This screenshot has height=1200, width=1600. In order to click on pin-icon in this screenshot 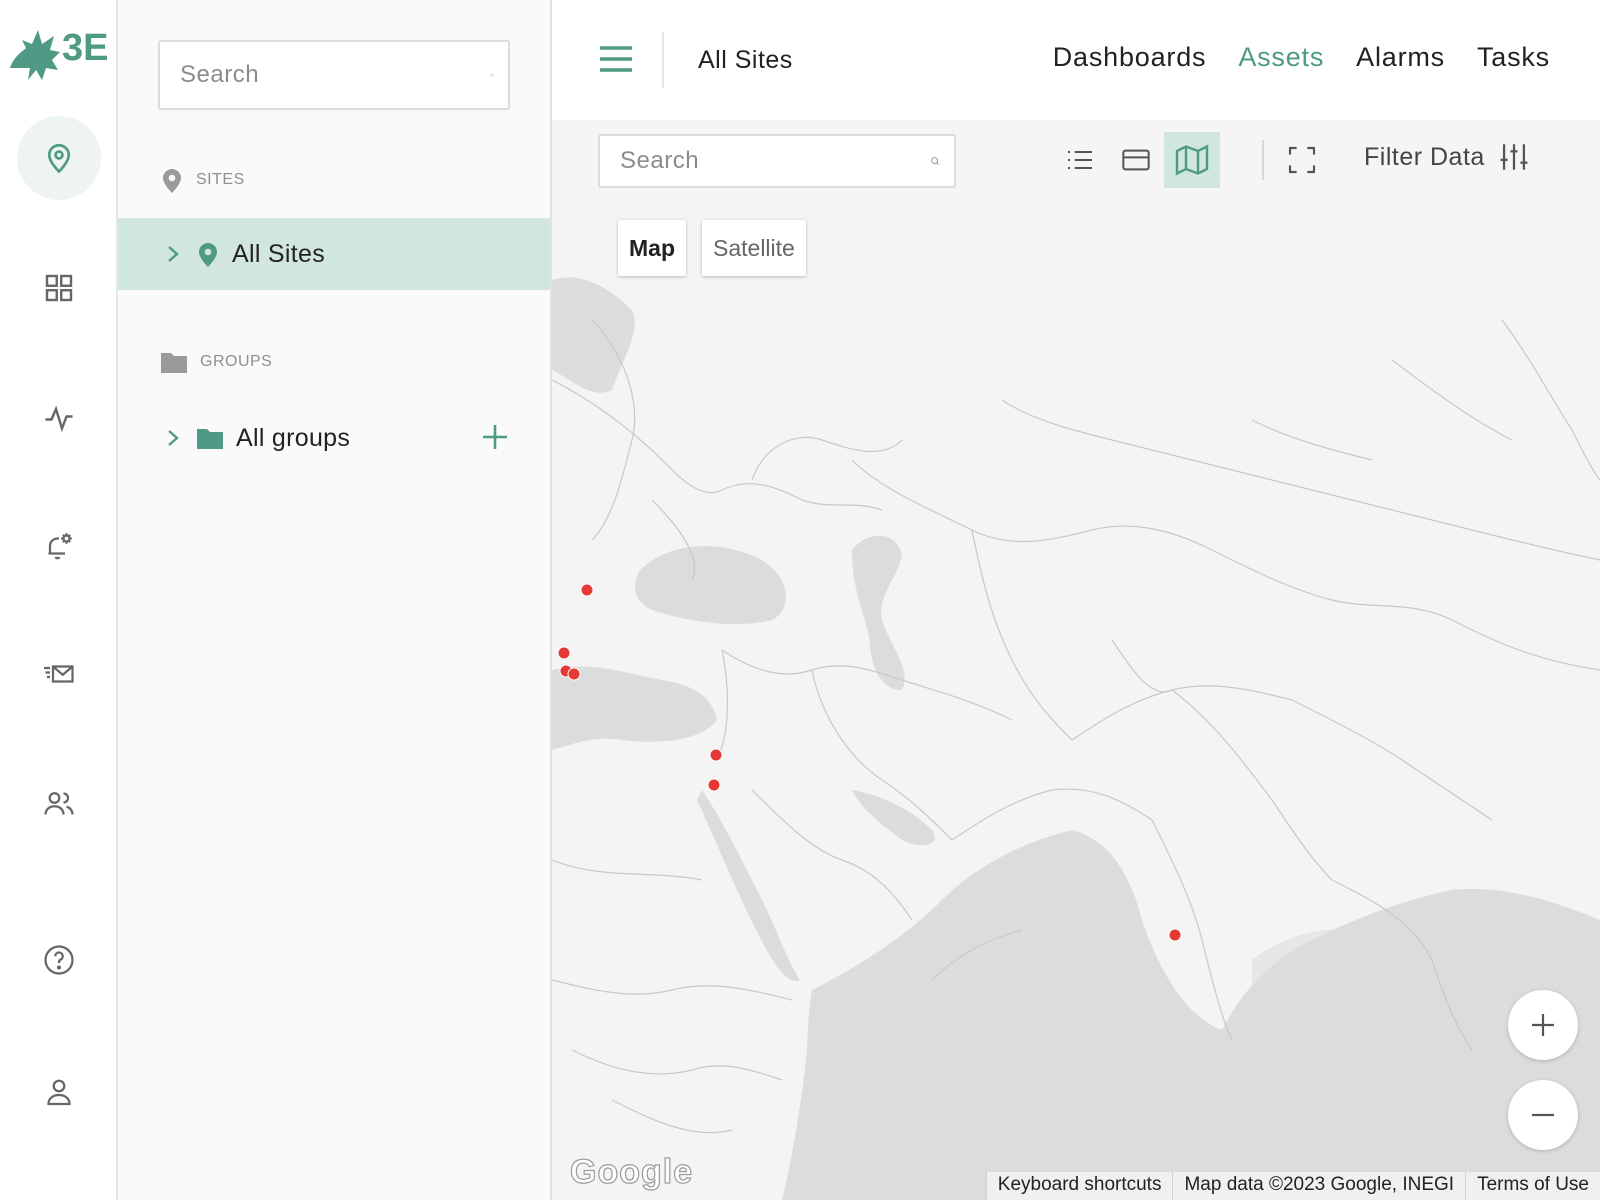, I will do `click(172, 181)`.